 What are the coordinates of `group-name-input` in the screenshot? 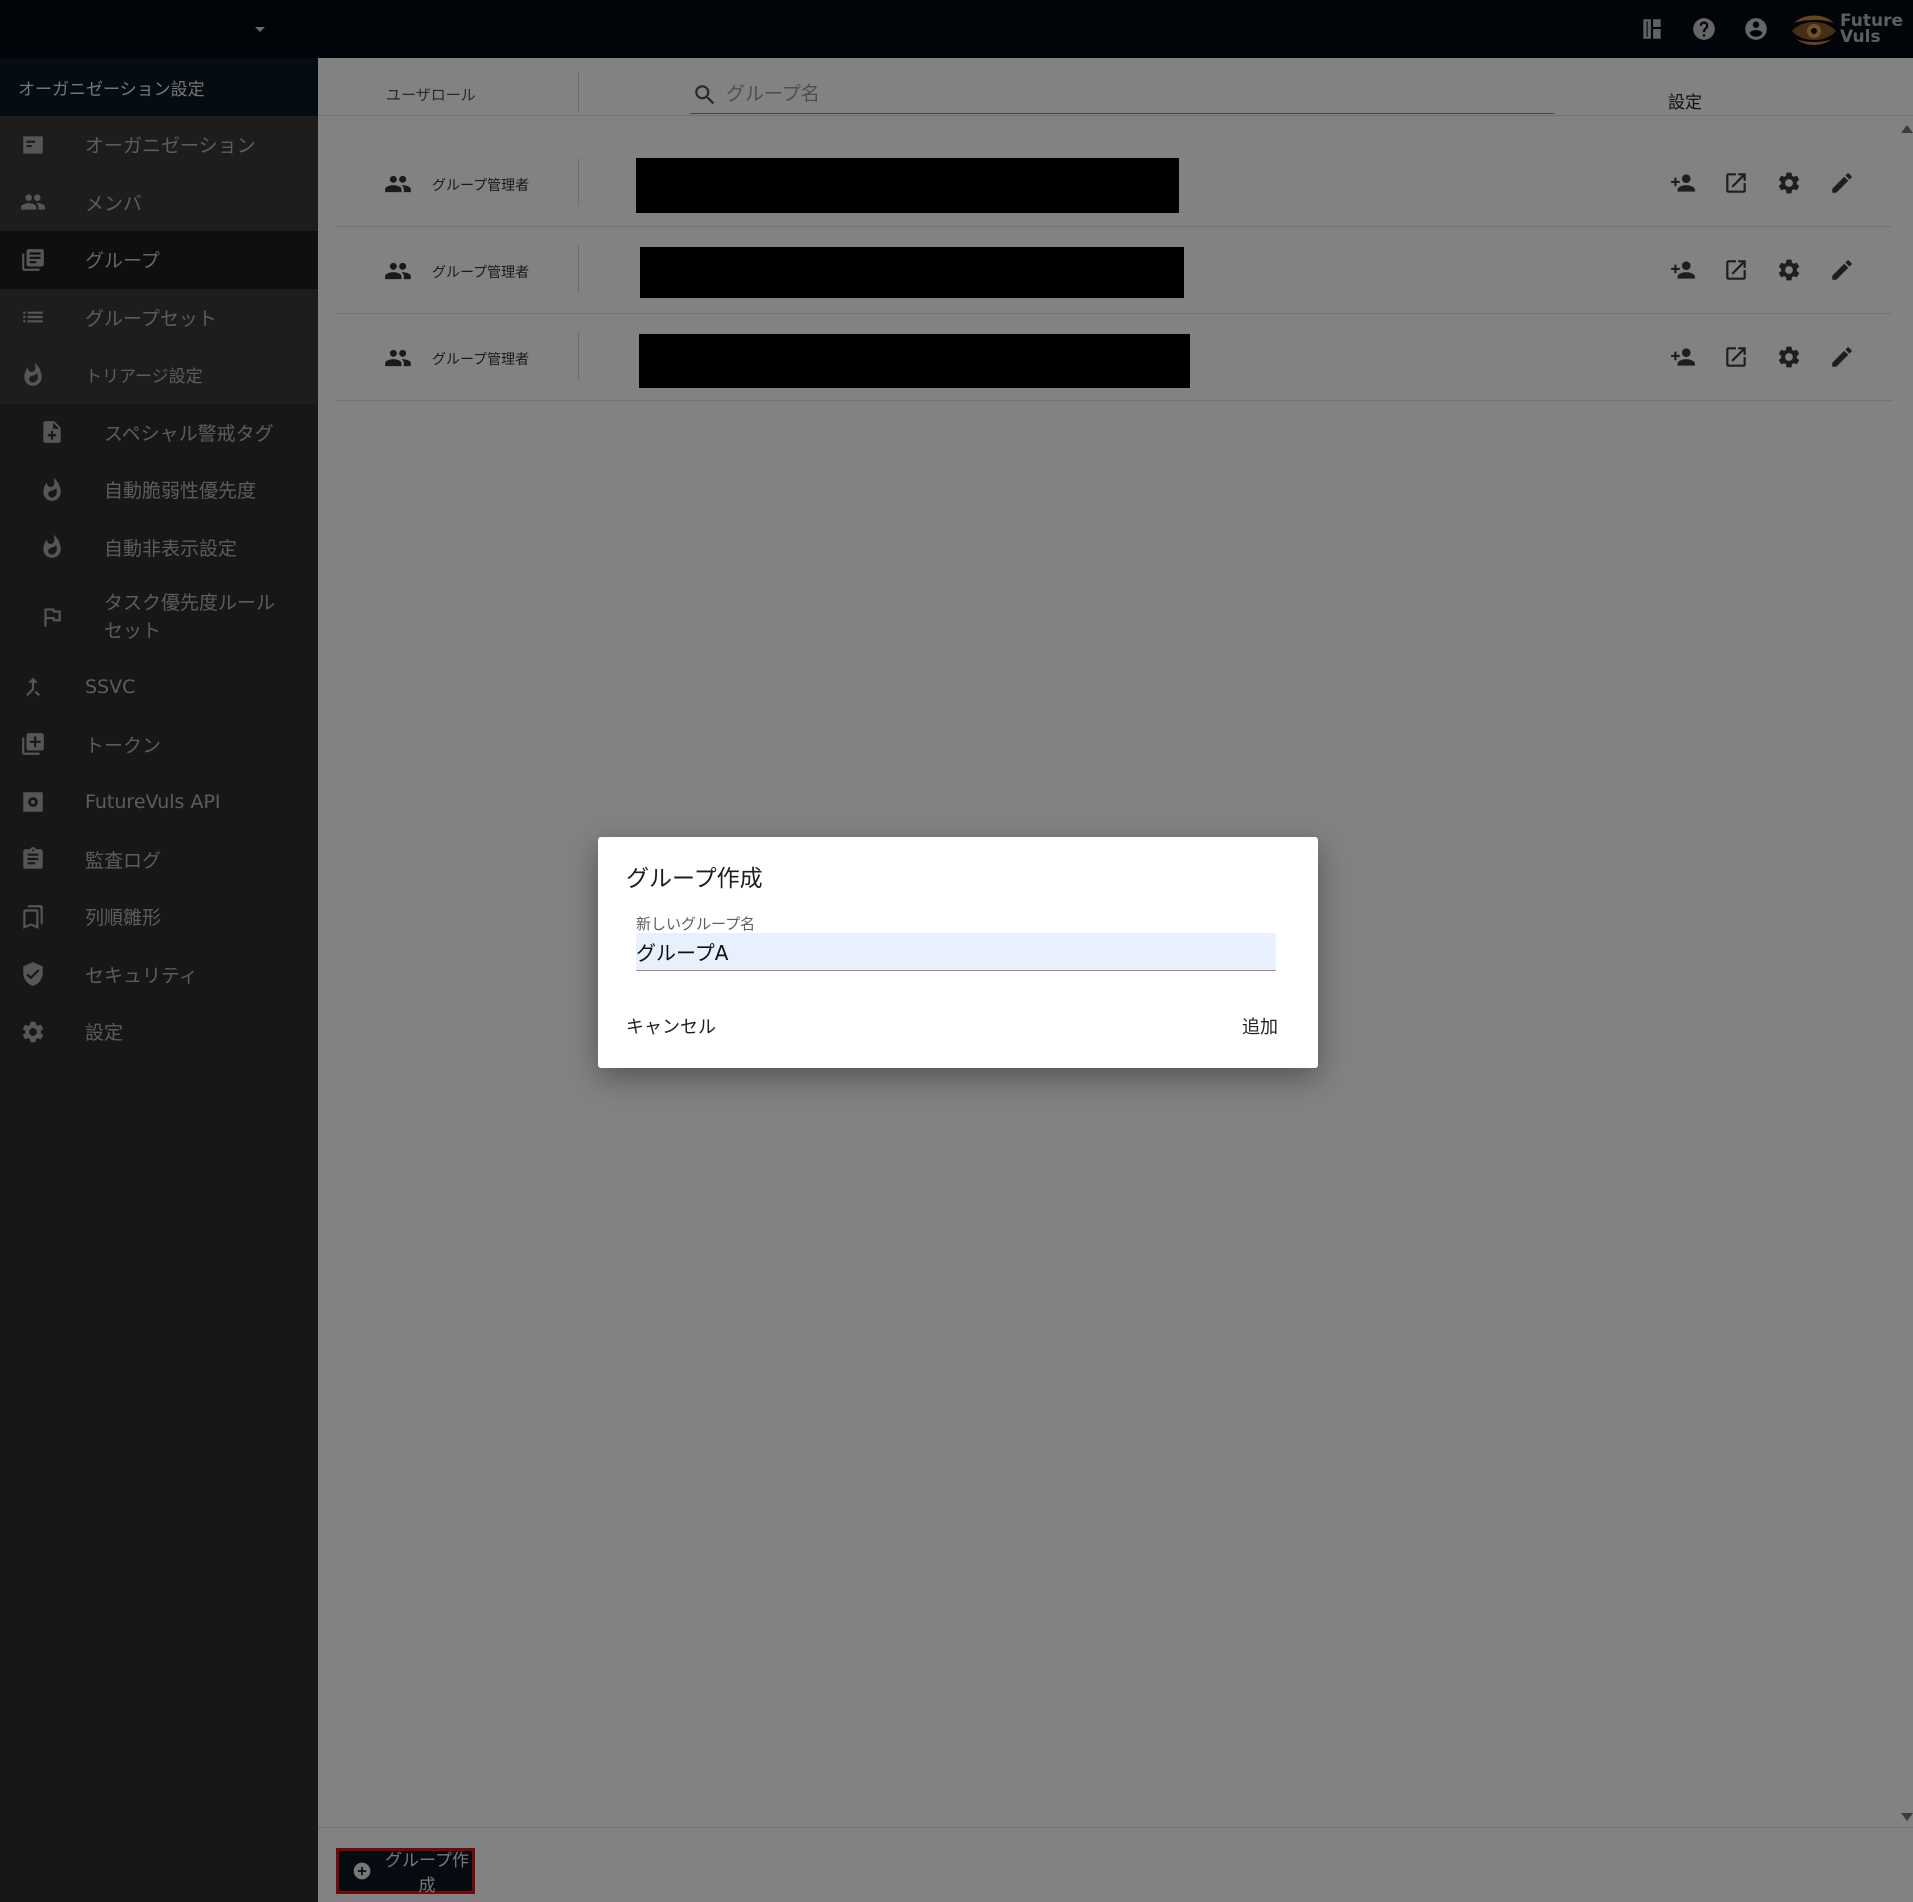 It's located at (956, 952).